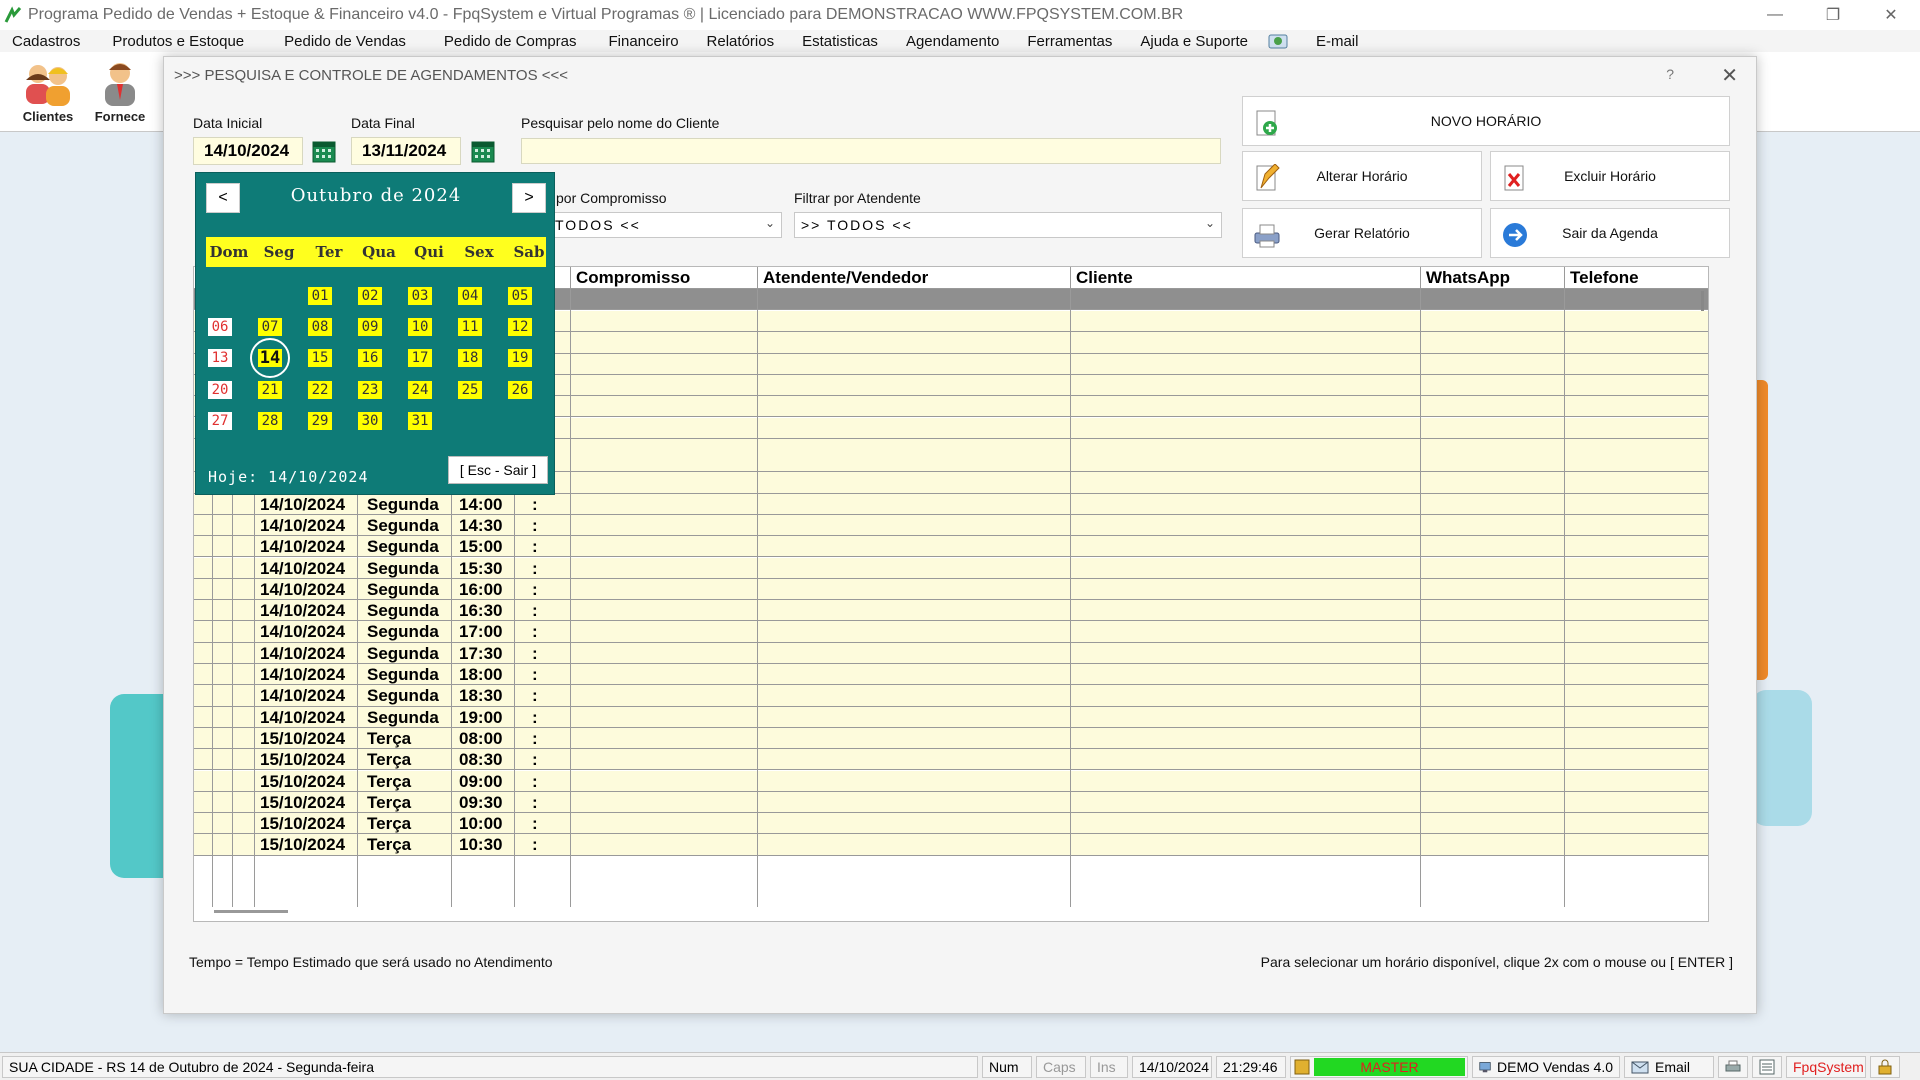  What do you see at coordinates (370, 327) in the screenshot?
I see `calendar-day: 09` at bounding box center [370, 327].